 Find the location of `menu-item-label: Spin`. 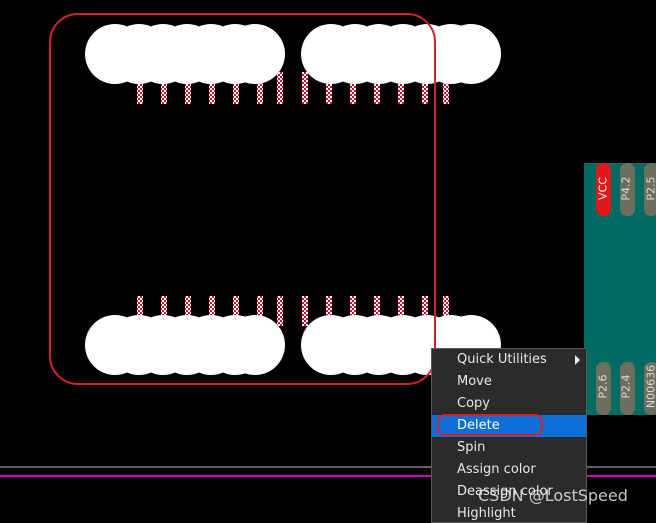

menu-item-label: Spin is located at coordinates (471, 447).